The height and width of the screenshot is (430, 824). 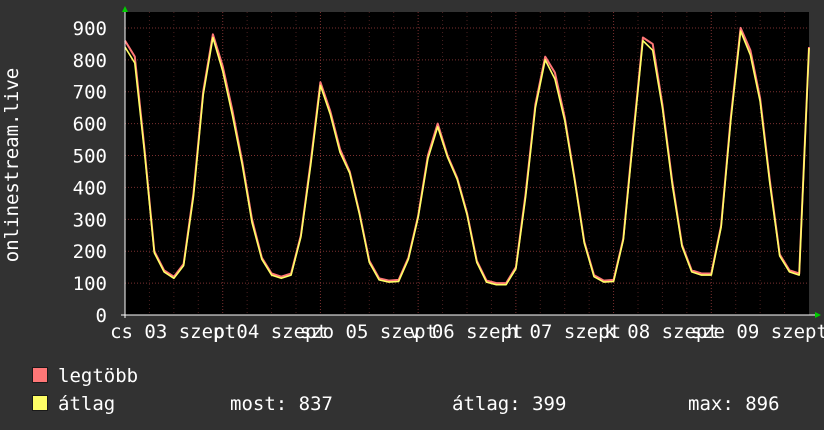 I want to click on y-tick-label: 100, so click(x=90, y=284).